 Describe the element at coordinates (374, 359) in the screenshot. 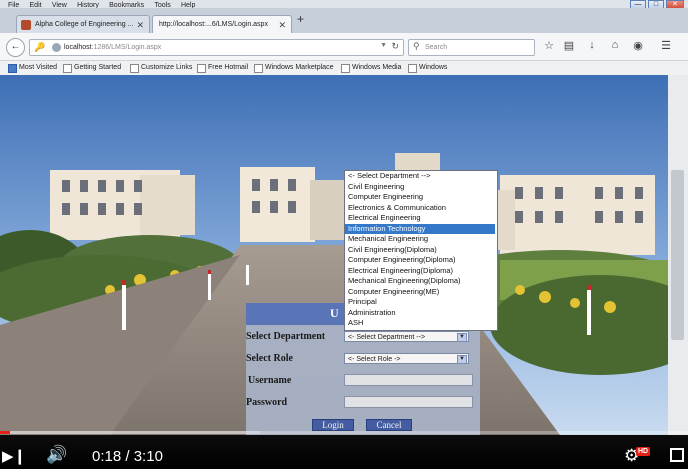

I see `role-select-value: <- Select Role ->` at that location.